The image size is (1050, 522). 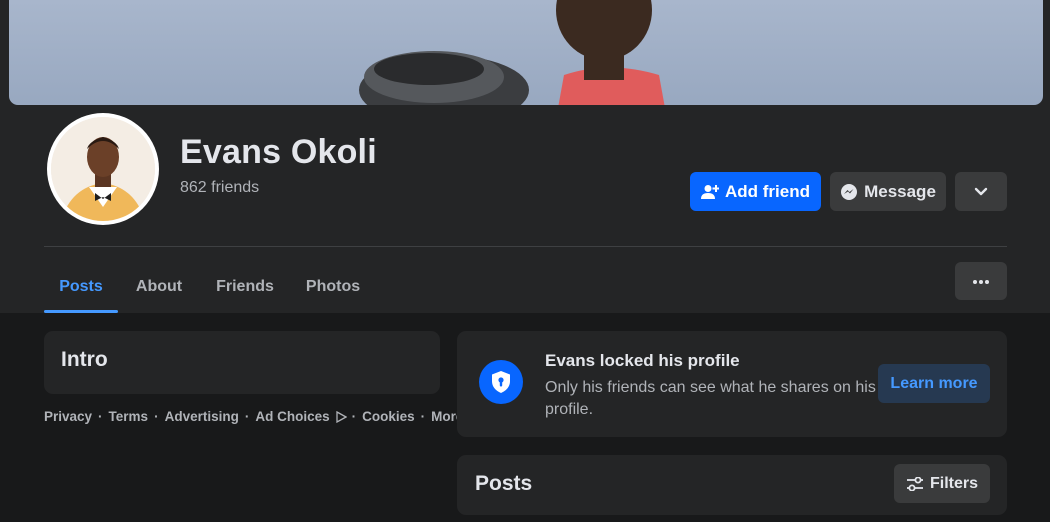 What do you see at coordinates (341, 416) in the screenshot?
I see `ad-choices-icon` at bounding box center [341, 416].